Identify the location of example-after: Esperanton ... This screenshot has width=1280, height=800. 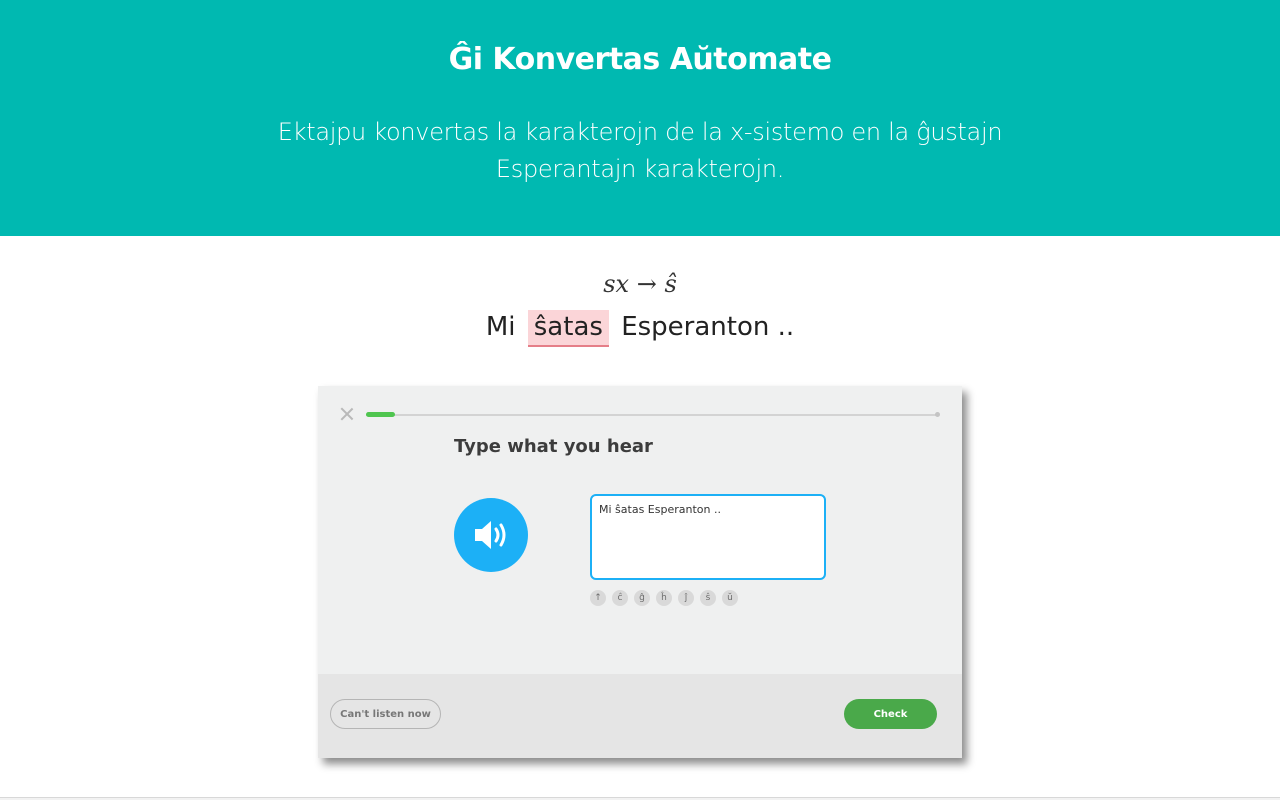
(708, 327).